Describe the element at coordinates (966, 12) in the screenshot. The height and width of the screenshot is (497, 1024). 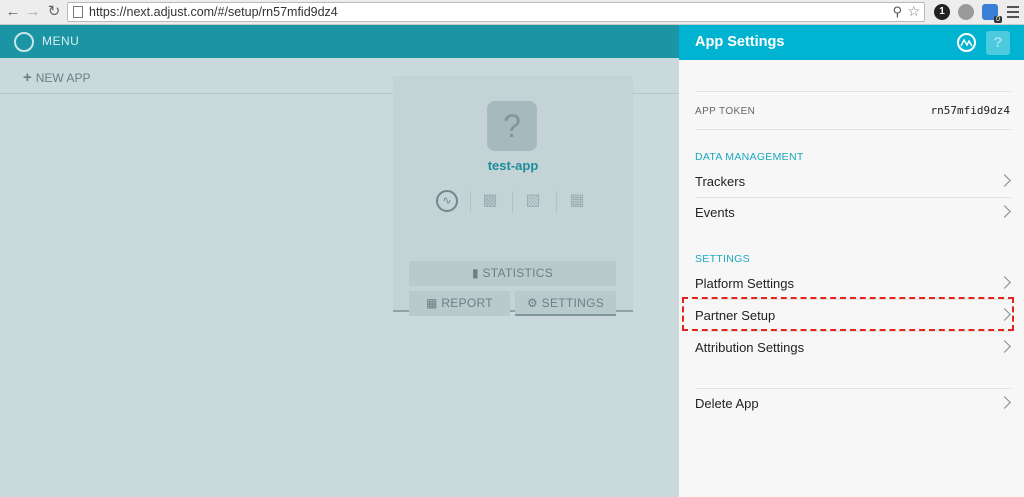
I see `extension-gray-icon` at that location.